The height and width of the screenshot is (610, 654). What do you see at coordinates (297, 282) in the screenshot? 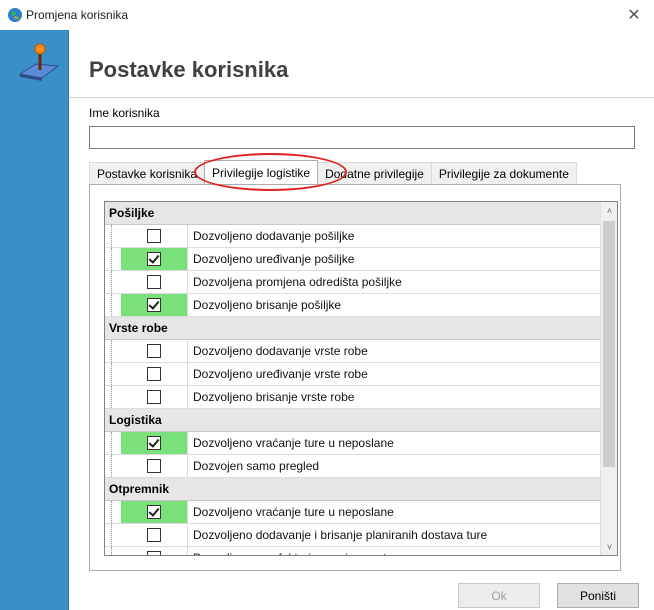
I see `privilege-label: Dozvoljena promjena odredišta pošiljke` at bounding box center [297, 282].